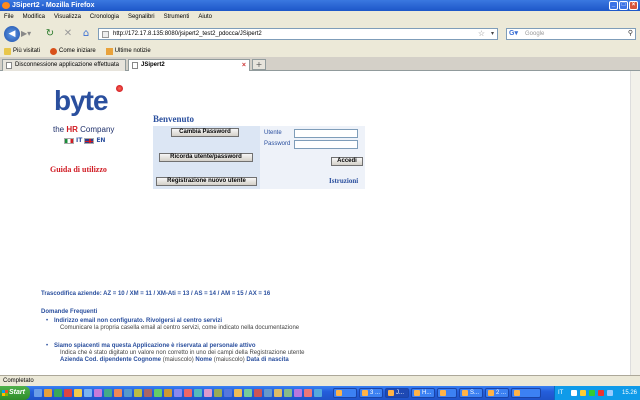  I want to click on page-icon, so click(105, 34).